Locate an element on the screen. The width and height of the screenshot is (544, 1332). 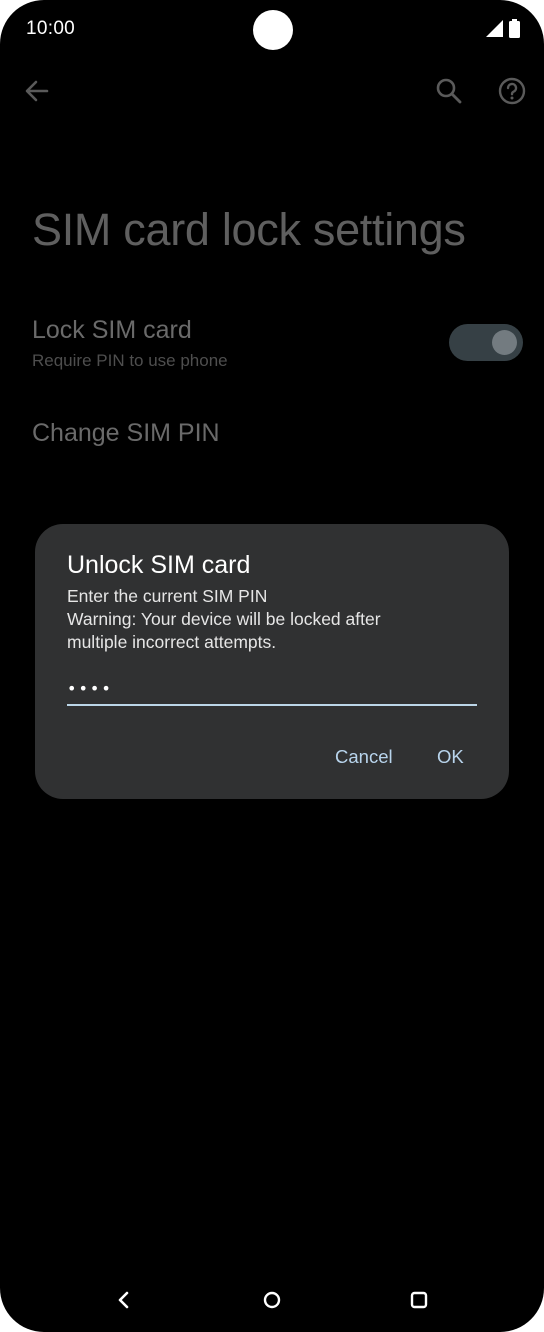
ok-button: OK is located at coordinates (450, 757).